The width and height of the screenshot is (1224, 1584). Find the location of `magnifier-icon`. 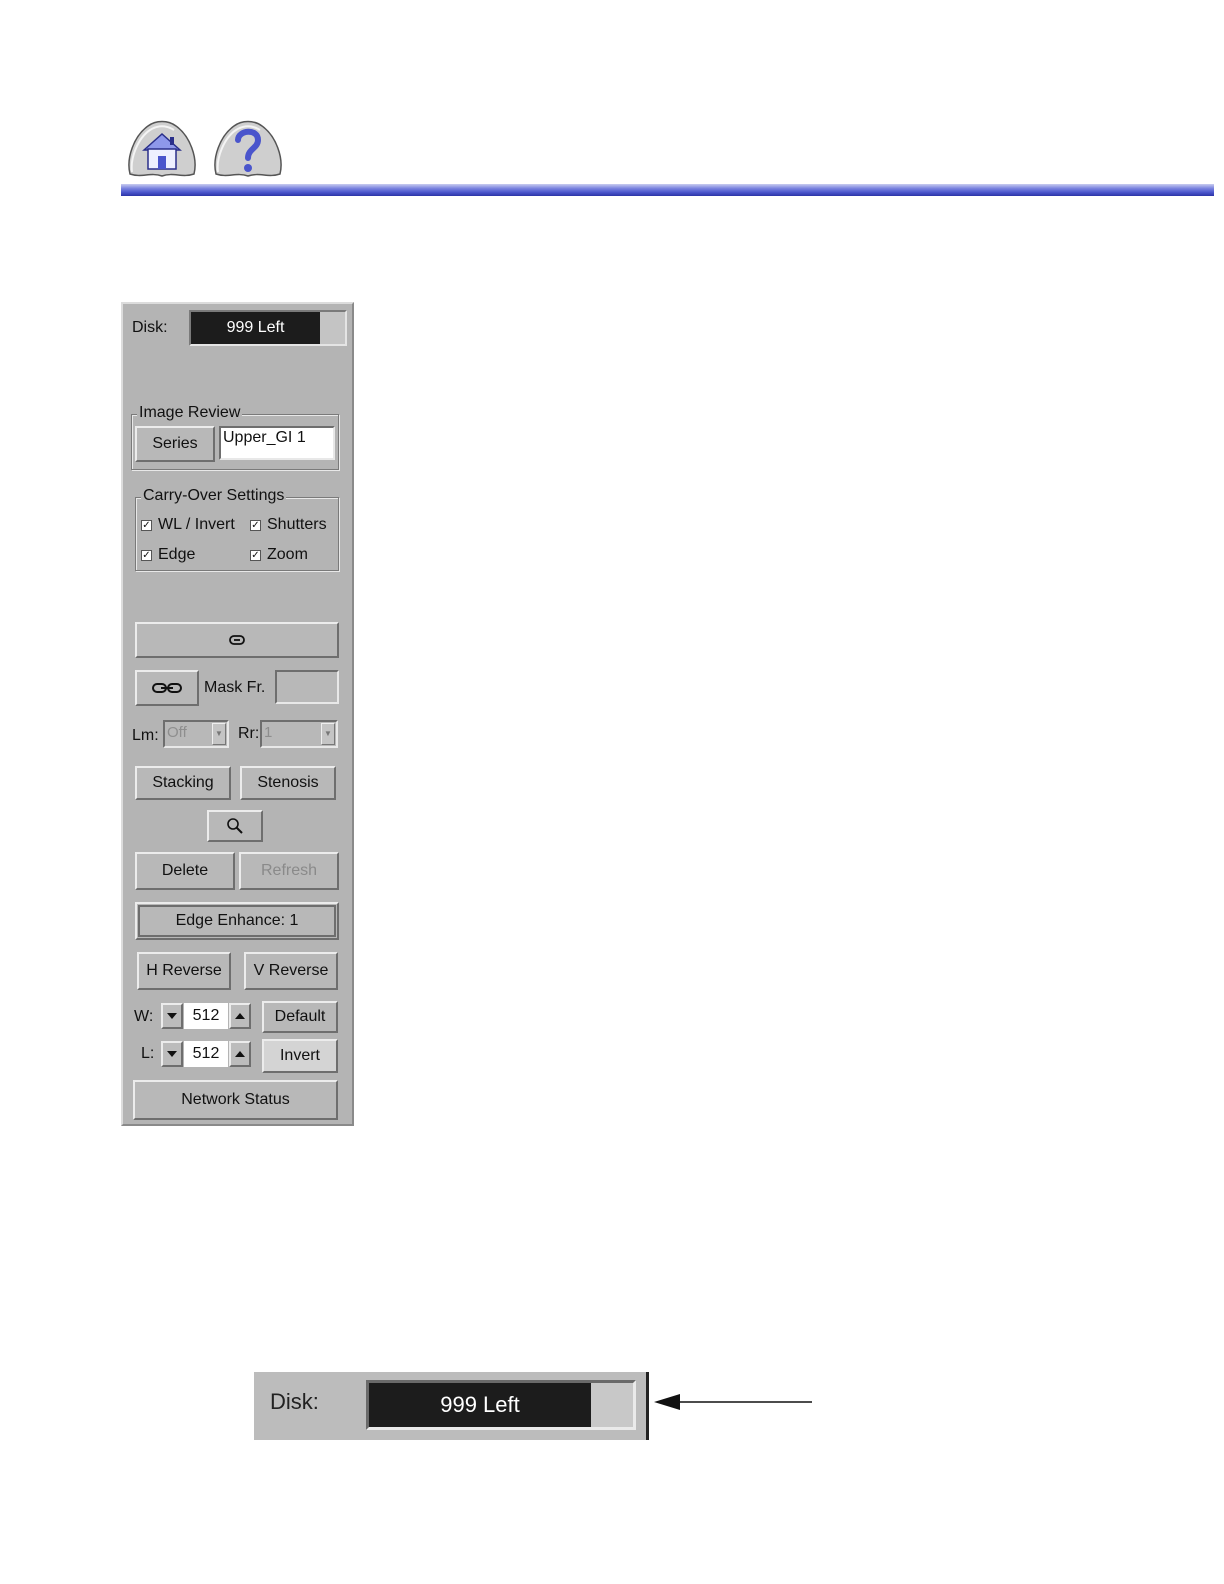

magnifier-icon is located at coordinates (235, 826).